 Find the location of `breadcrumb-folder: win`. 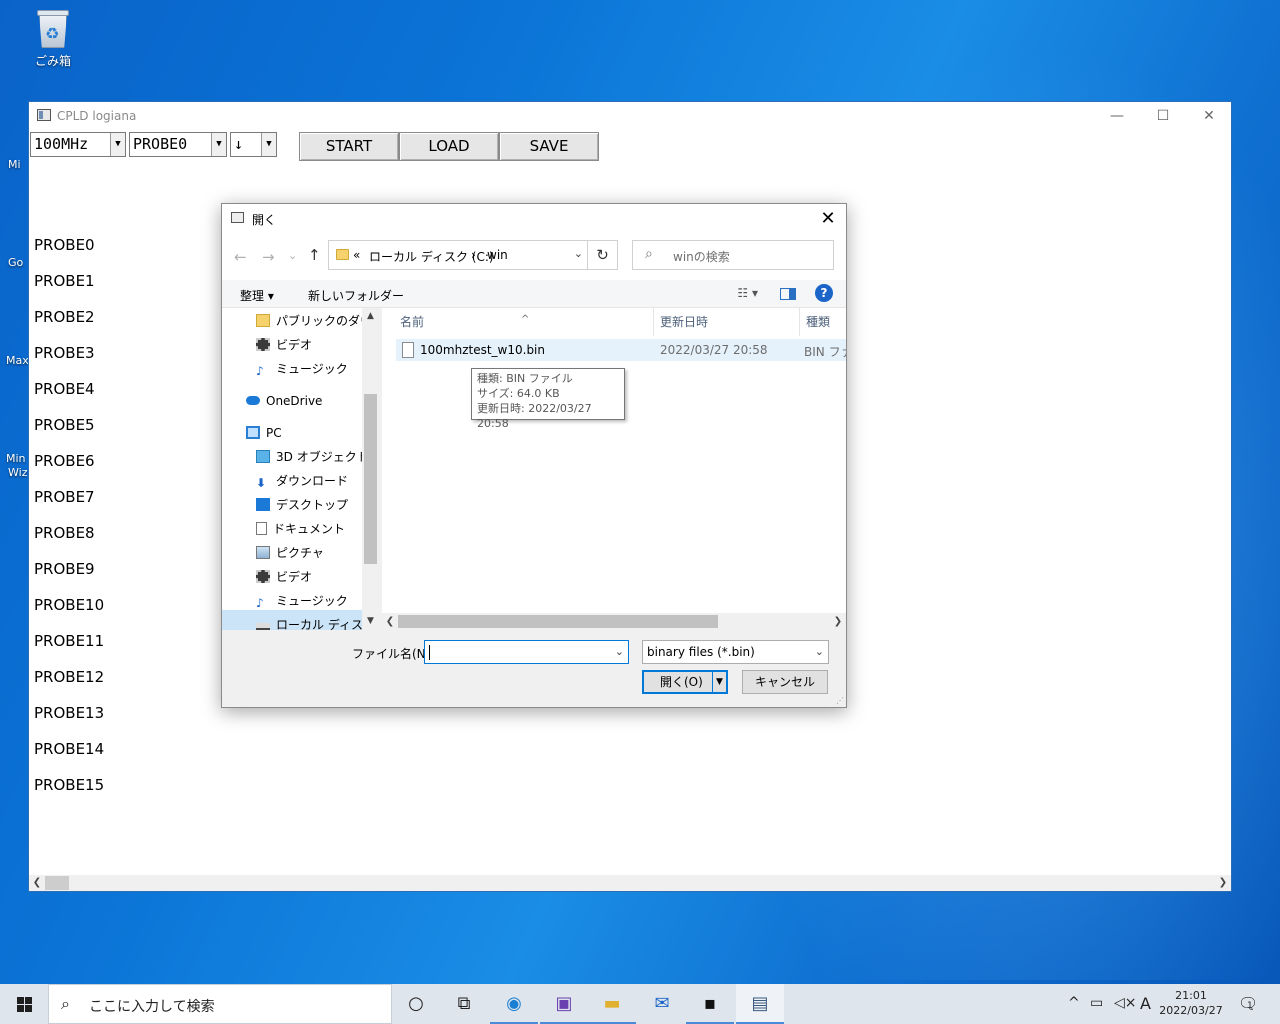

breadcrumb-folder: win is located at coordinates (497, 255).